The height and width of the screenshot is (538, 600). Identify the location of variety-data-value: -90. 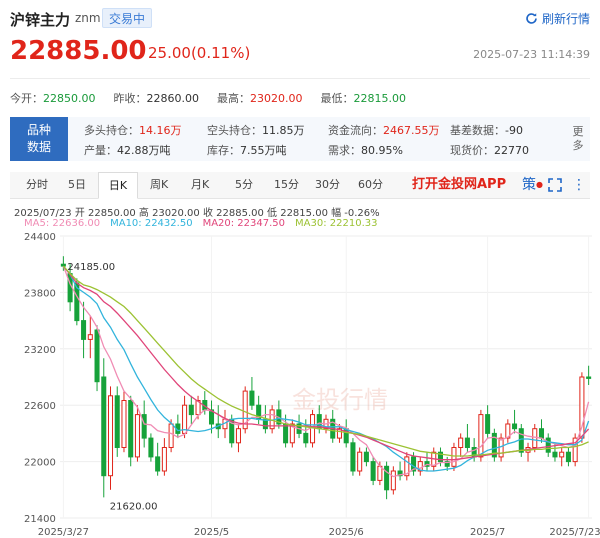
(514, 130).